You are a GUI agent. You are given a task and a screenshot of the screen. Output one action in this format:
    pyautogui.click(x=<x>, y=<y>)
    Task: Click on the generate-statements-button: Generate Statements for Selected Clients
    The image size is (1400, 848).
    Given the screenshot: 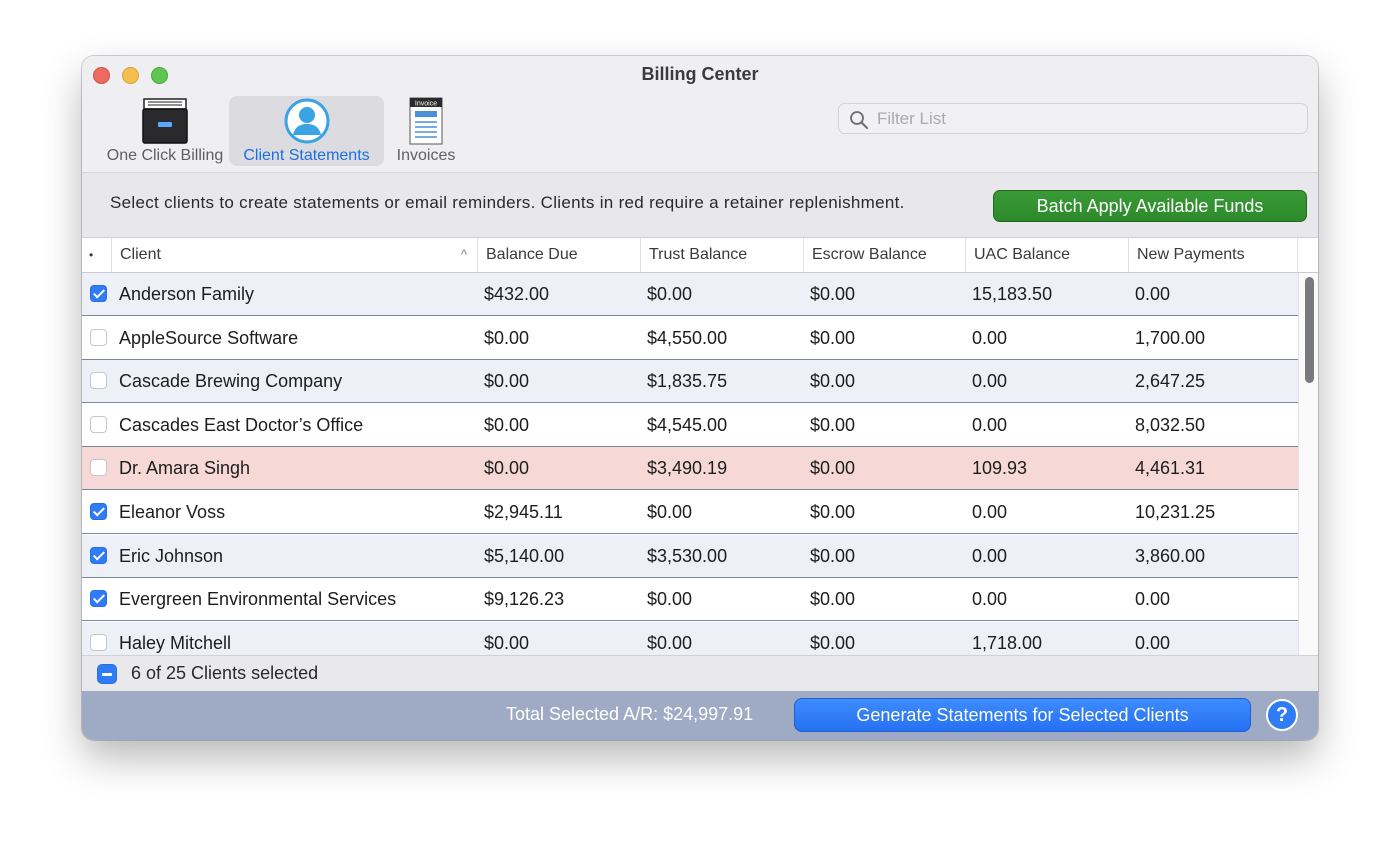 What is the action you would take?
    pyautogui.click(x=1022, y=715)
    